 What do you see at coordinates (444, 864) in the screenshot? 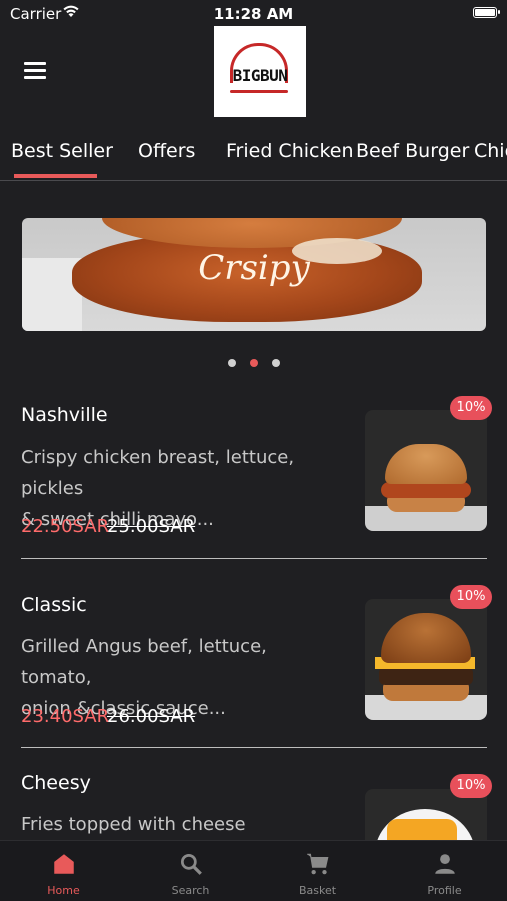
I see `person-icon` at bounding box center [444, 864].